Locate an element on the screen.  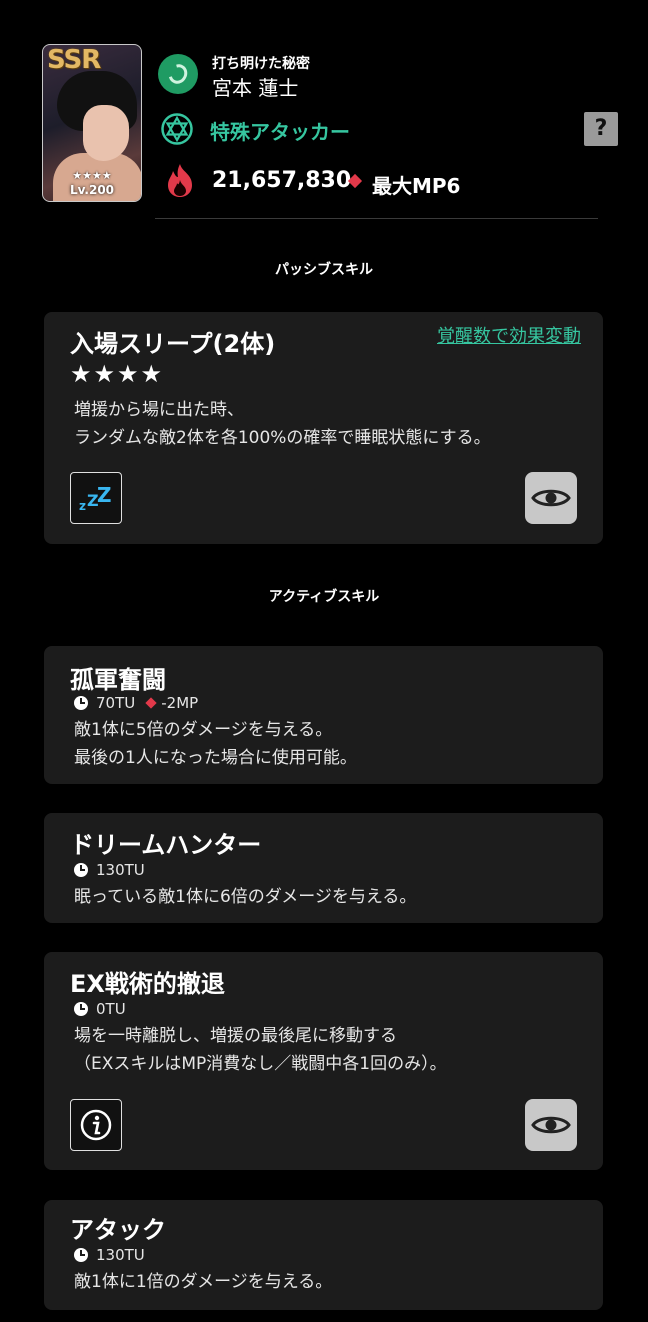
portrait-stars: ★★★★ is located at coordinates (92, 175).